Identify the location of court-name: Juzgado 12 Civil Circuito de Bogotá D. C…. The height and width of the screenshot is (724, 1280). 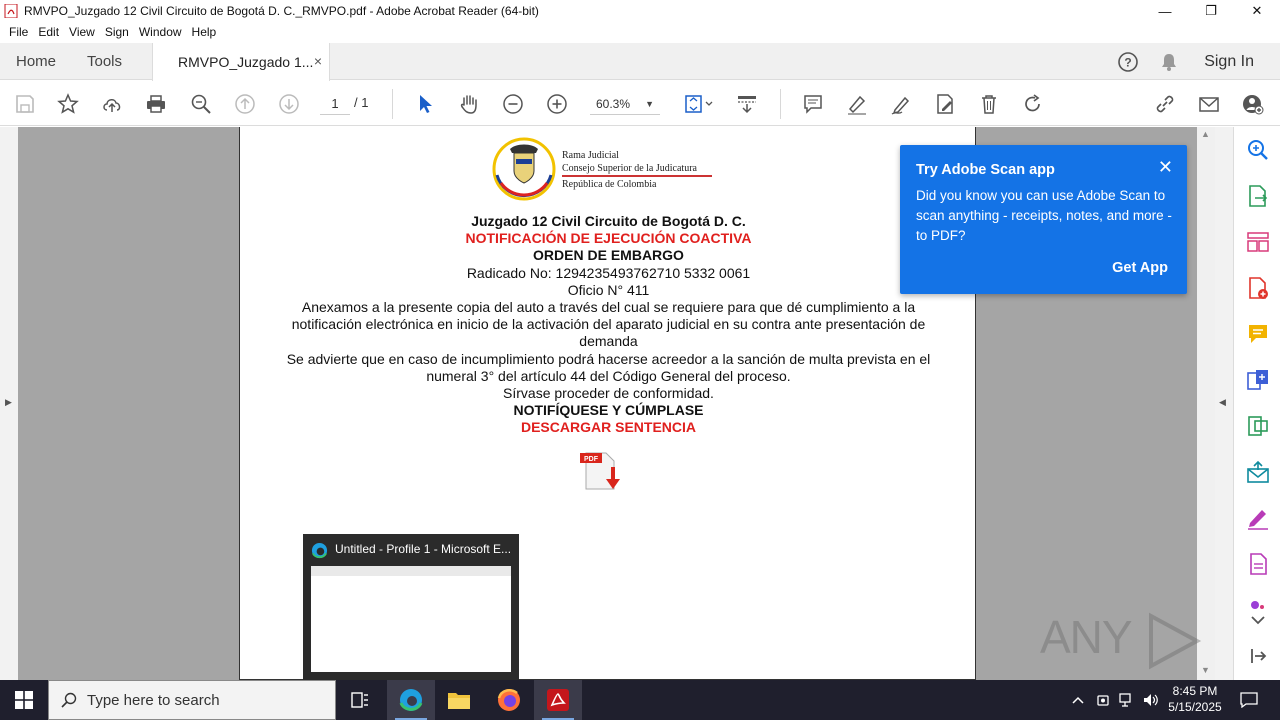
(608, 221).